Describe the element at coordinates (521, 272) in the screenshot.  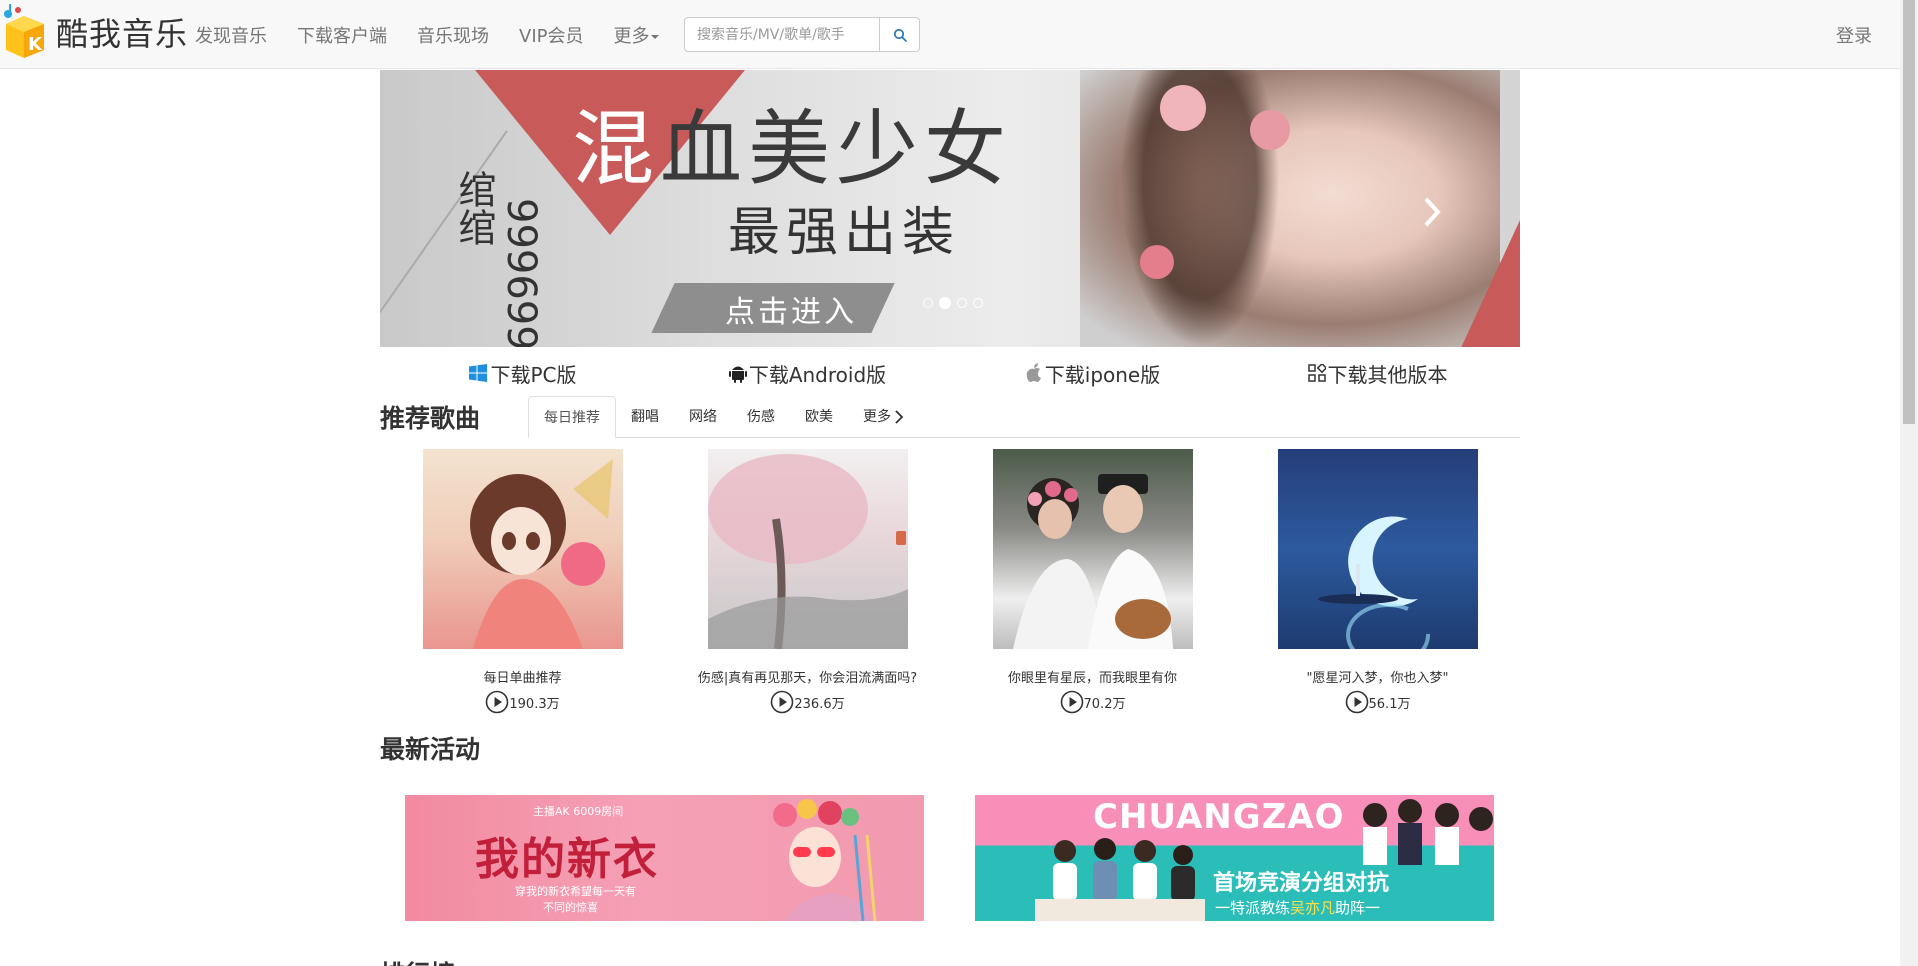
I see `banner-room-number: 999699` at that location.